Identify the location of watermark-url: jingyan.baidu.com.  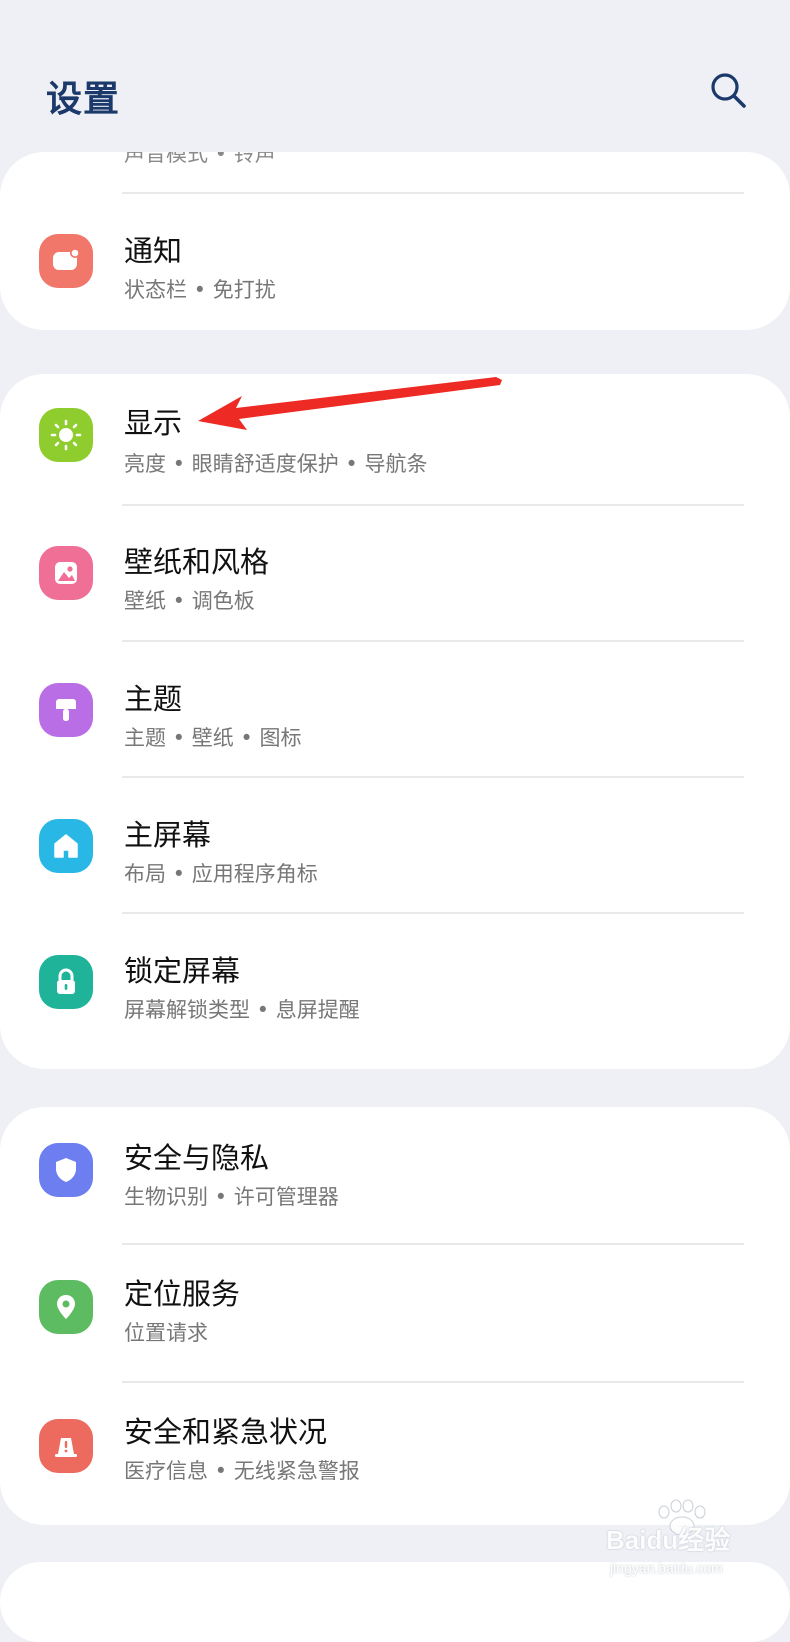
(666, 1568).